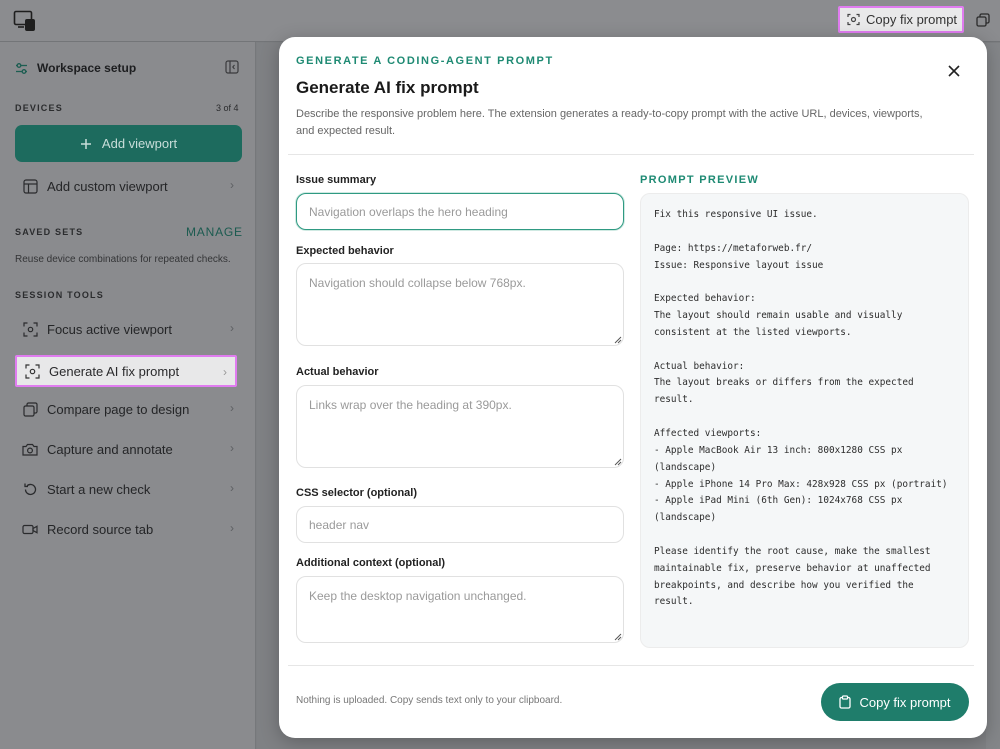 The width and height of the screenshot is (1000, 749). What do you see at coordinates (345, 251) in the screenshot?
I see `expected-behavior-label: Expected behavior` at bounding box center [345, 251].